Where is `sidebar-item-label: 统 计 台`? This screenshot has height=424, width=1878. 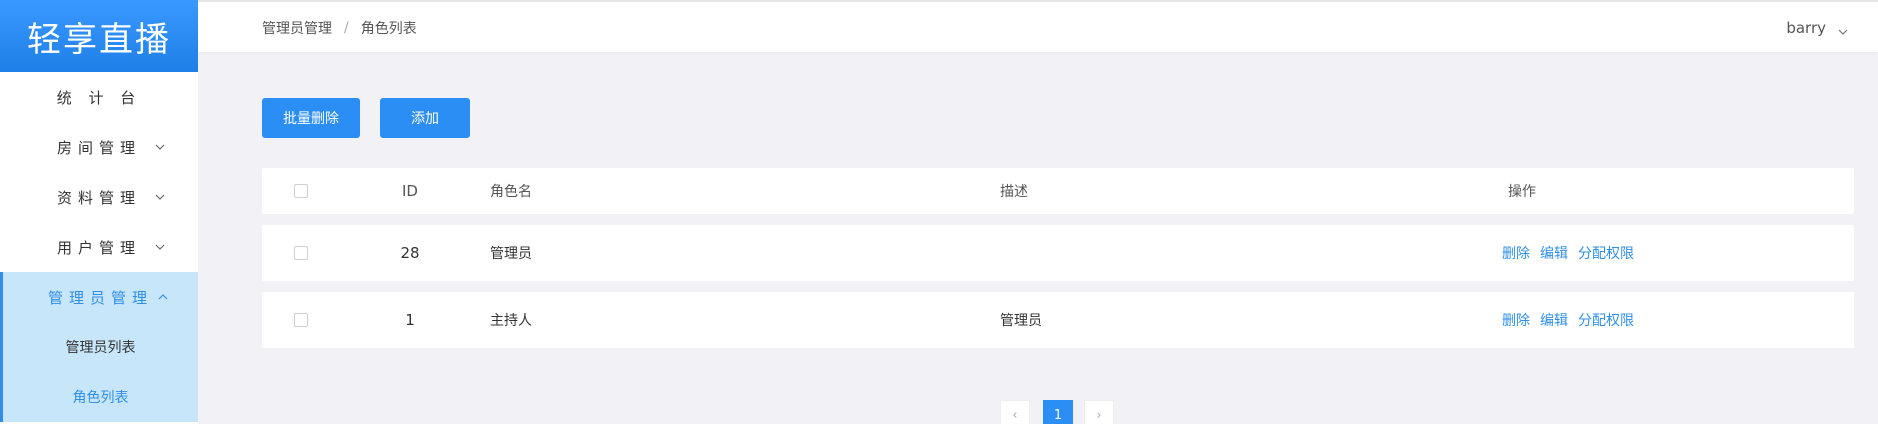
sidebar-item-label: 统 计 台 is located at coordinates (99, 97).